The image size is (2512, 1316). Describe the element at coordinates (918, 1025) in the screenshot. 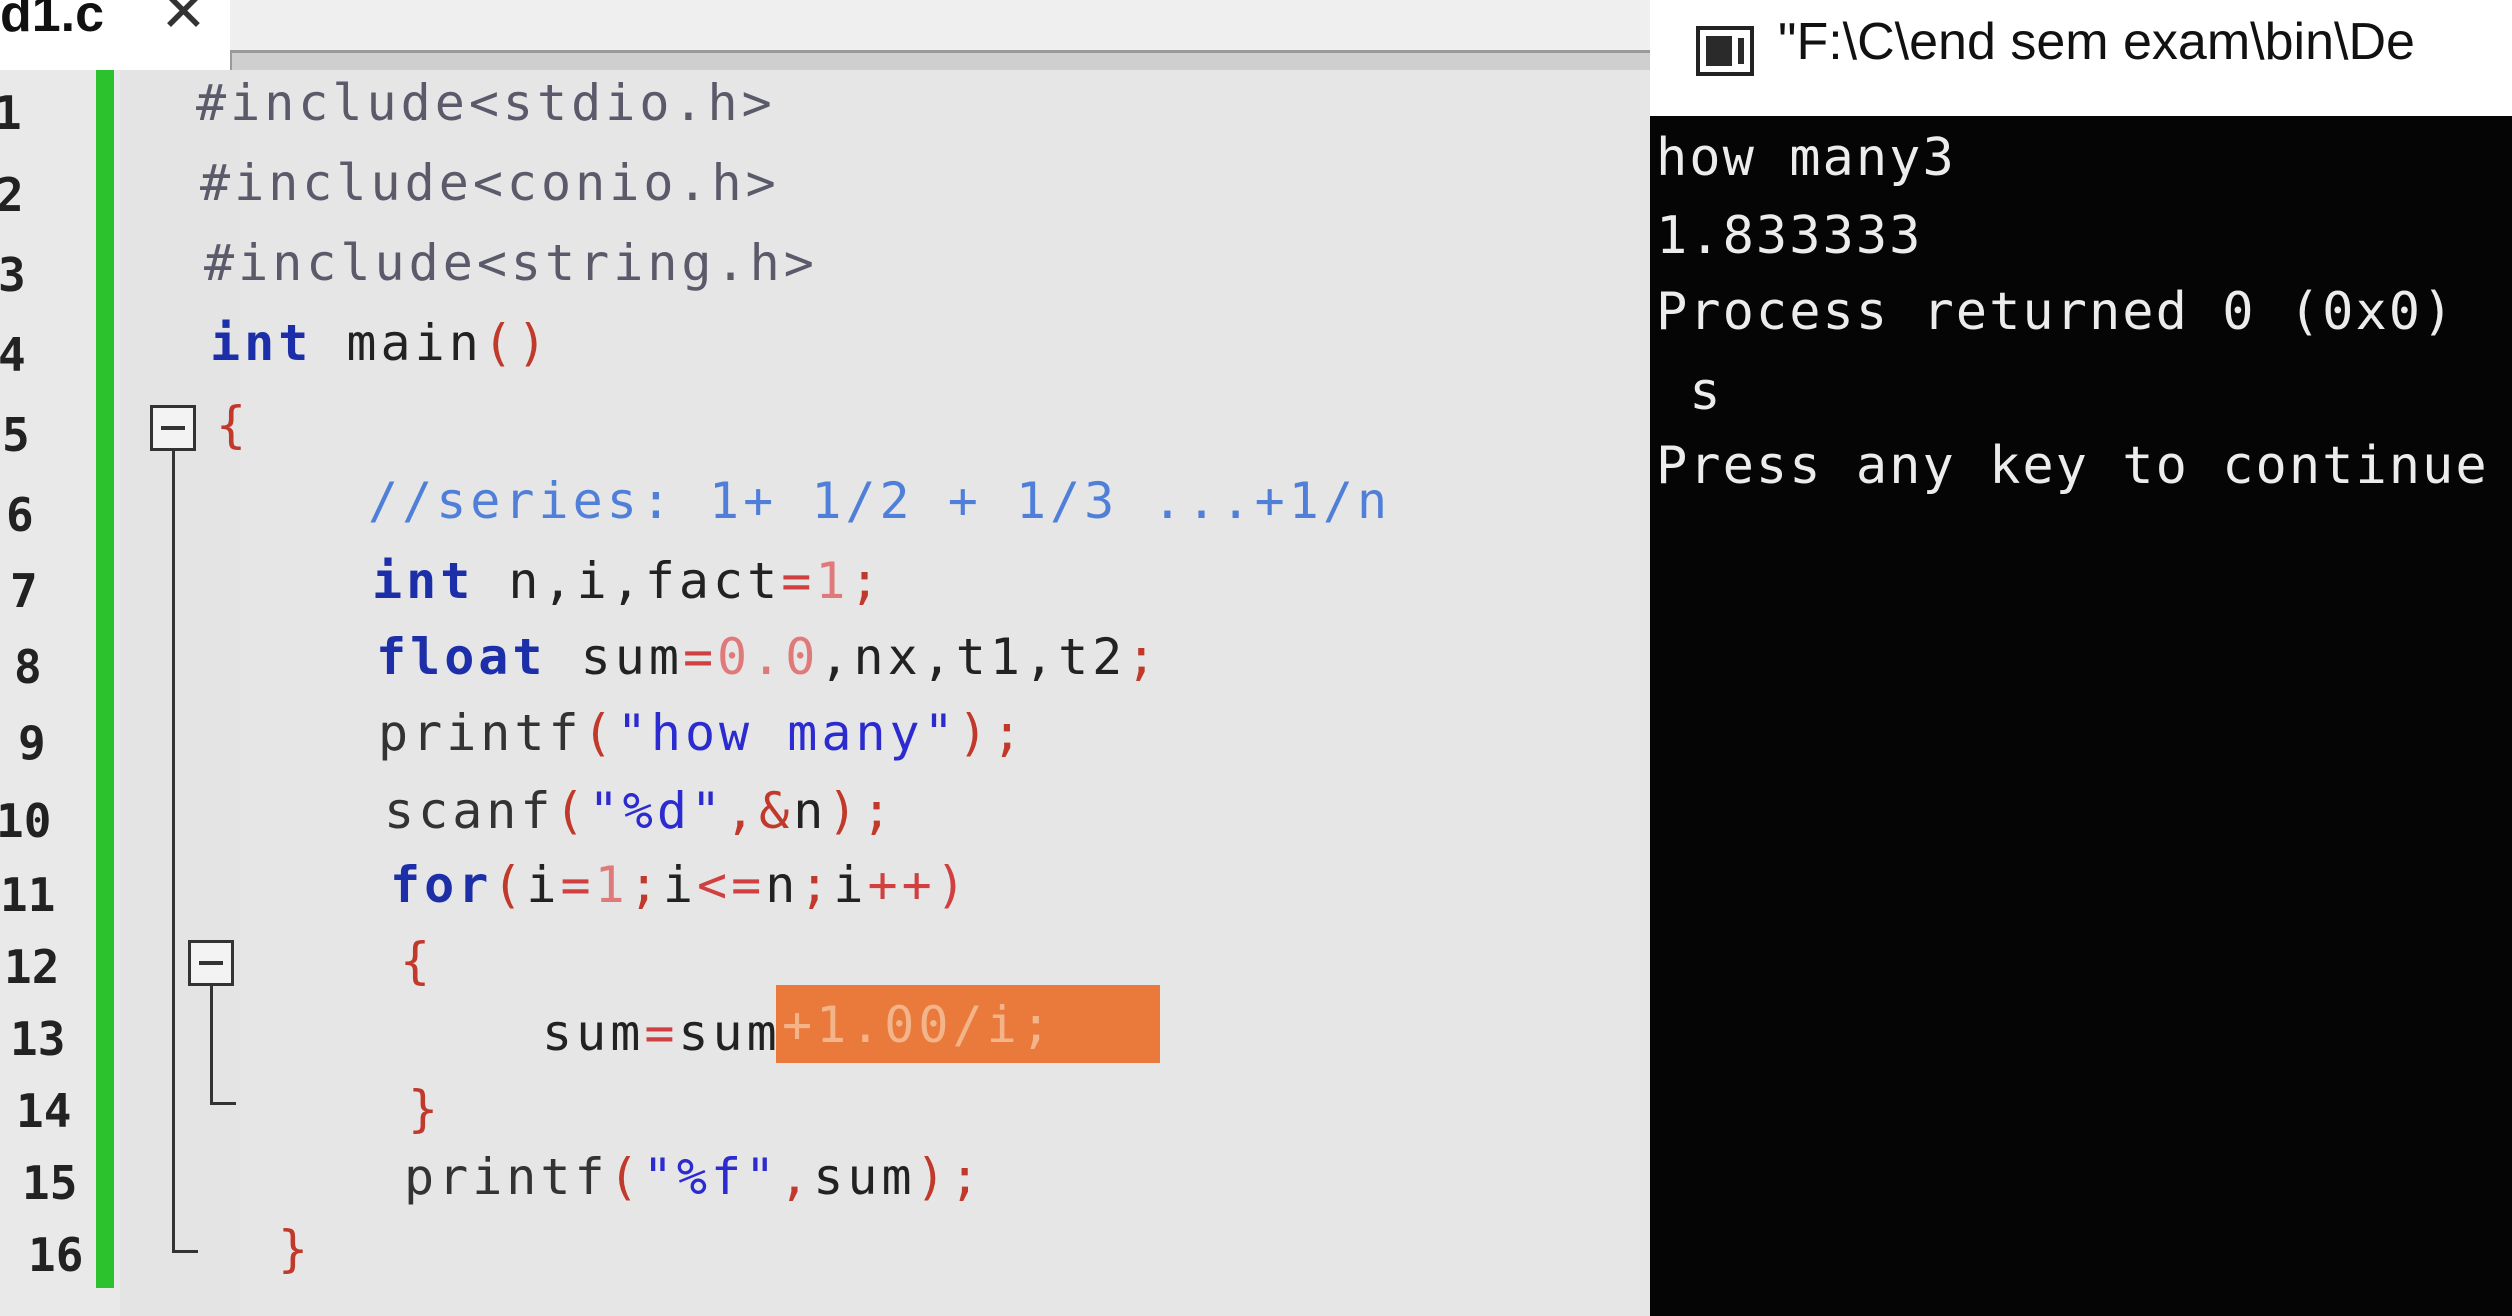

I see `highlighted-code: +1.00/i;` at that location.